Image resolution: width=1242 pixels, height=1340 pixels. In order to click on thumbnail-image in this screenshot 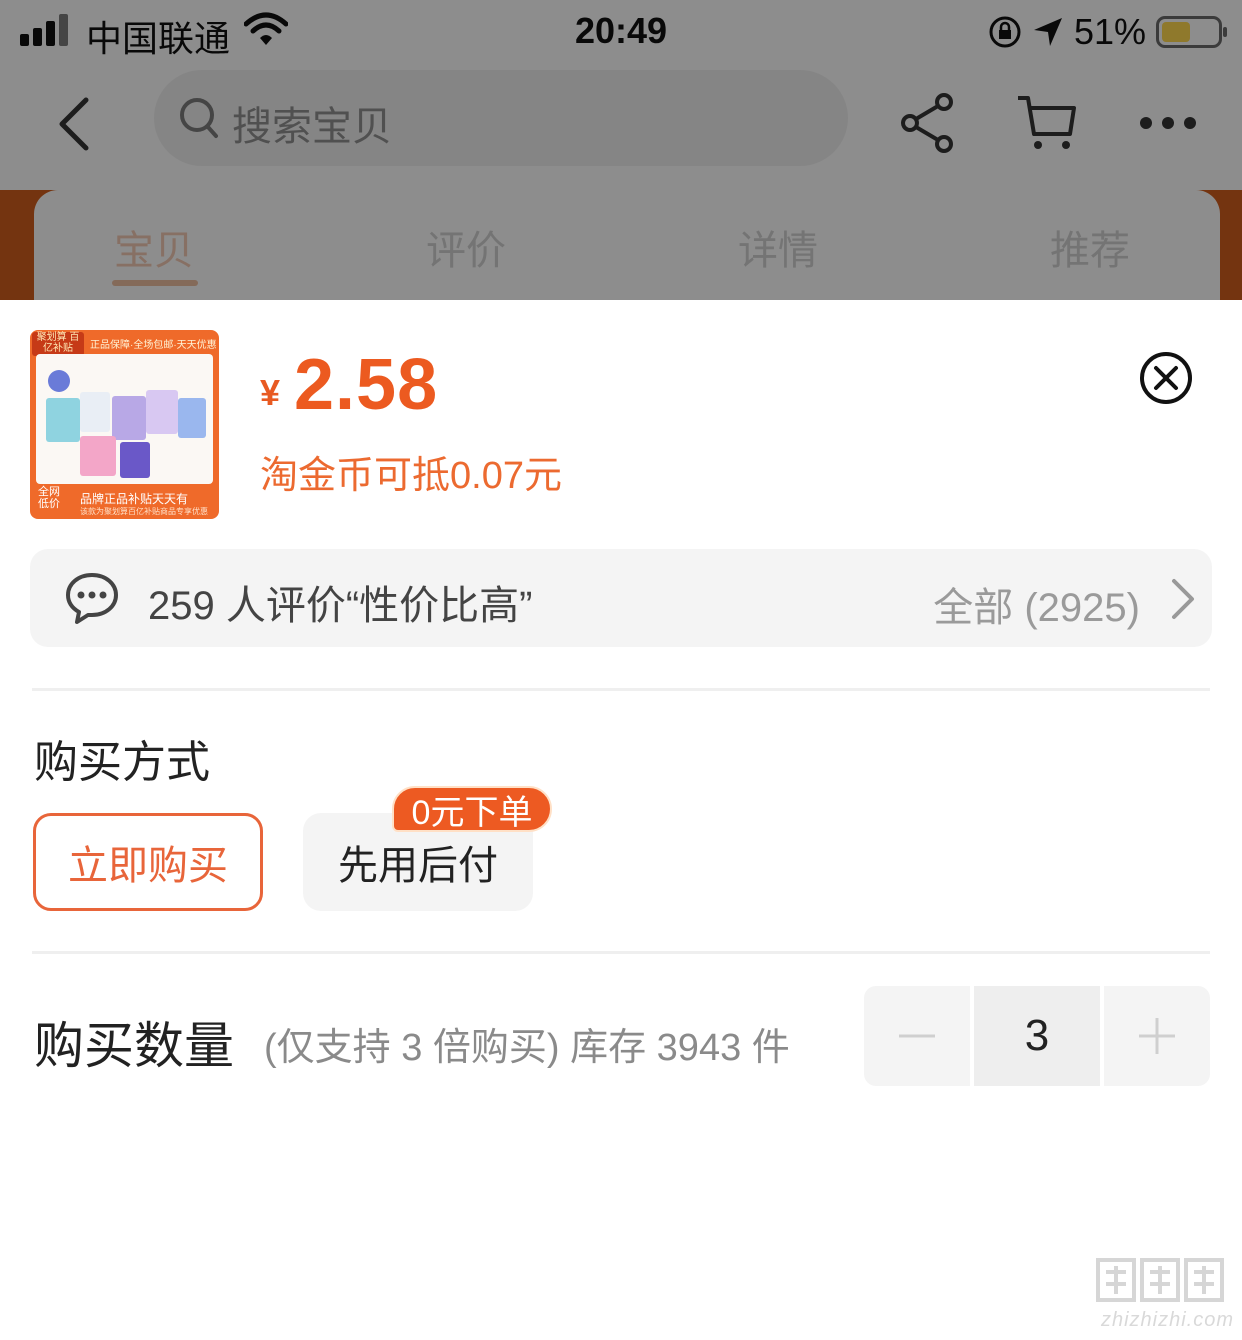, I will do `click(124, 419)`.